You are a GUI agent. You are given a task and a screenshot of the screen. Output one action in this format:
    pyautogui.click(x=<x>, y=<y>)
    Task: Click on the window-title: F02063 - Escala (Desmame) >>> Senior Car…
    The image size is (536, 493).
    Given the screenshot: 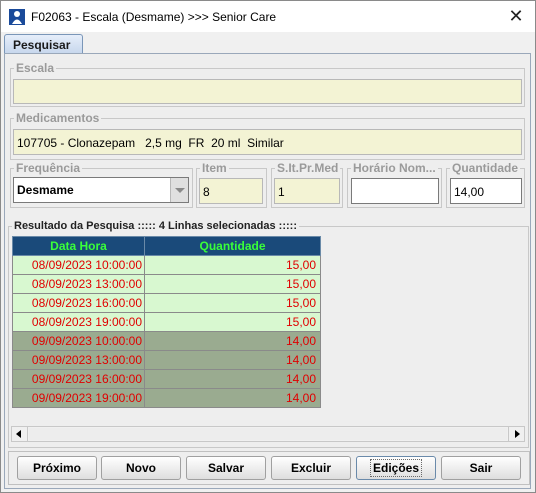 What is the action you would take?
    pyautogui.click(x=154, y=17)
    